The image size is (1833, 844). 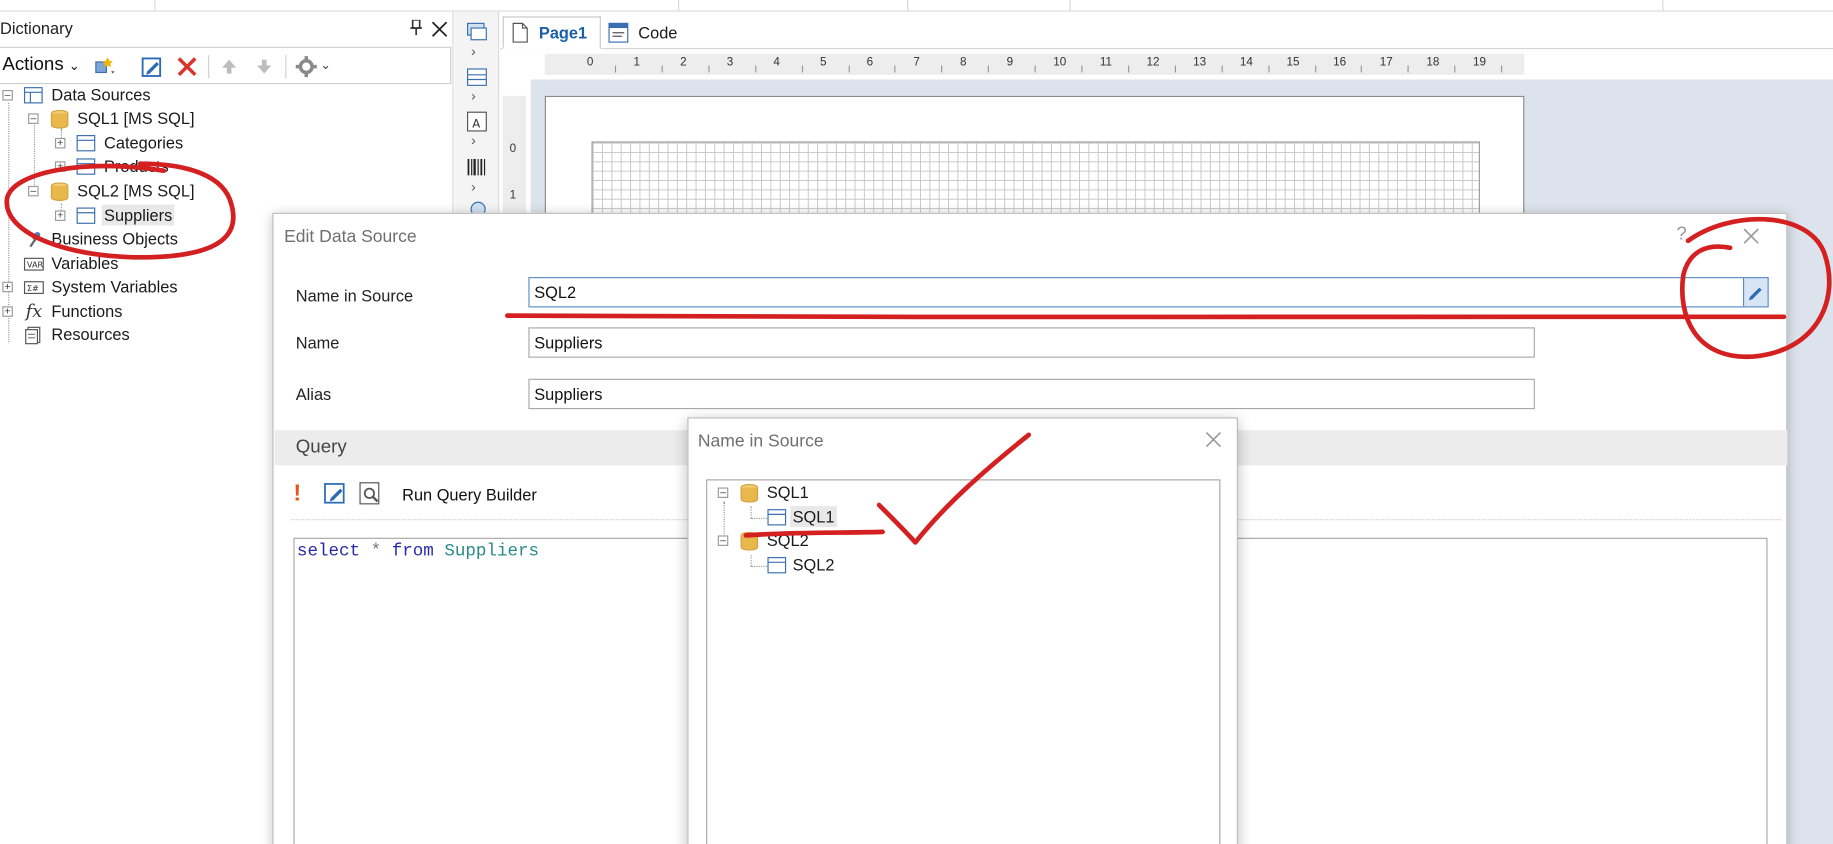 I want to click on system-variables-label: System Variables, so click(x=114, y=286).